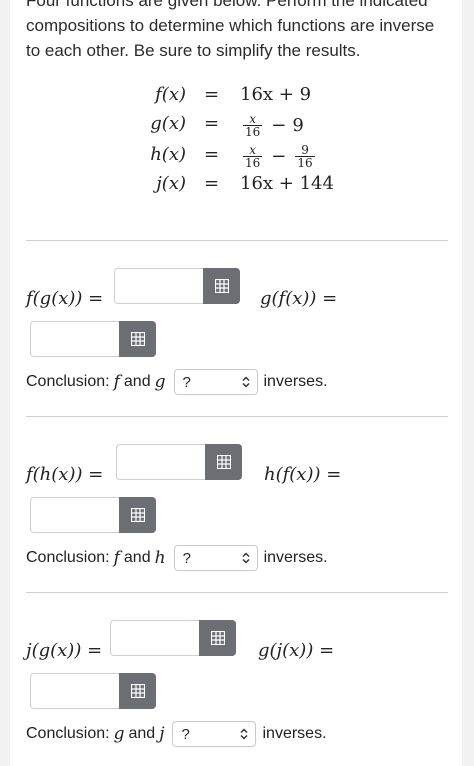 The image size is (474, 766). What do you see at coordinates (236, 186) in the screenshot?
I see `equation-j: j(x) = 16x + 144` at bounding box center [236, 186].